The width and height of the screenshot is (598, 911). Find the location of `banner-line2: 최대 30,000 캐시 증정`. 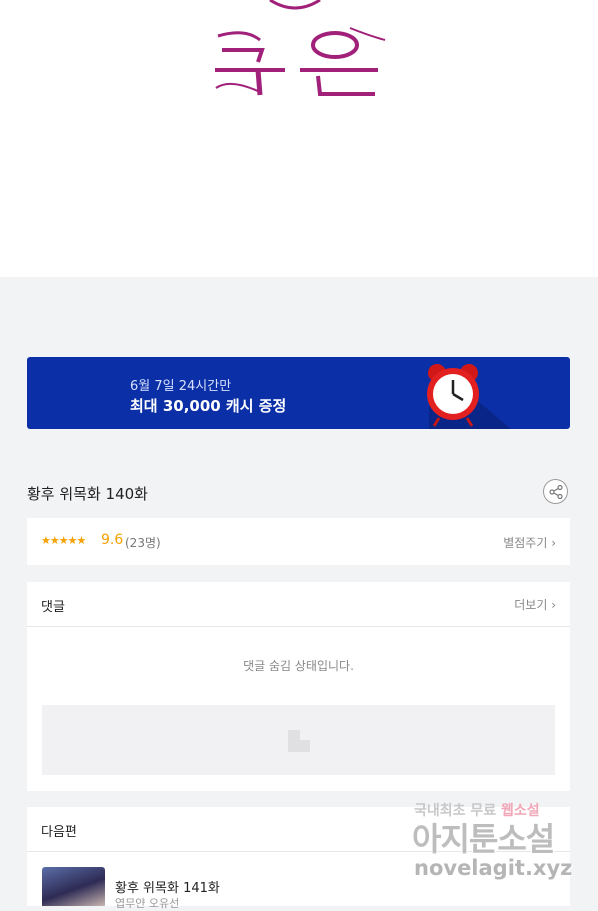

banner-line2: 최대 30,000 캐시 증정 is located at coordinates (208, 406).